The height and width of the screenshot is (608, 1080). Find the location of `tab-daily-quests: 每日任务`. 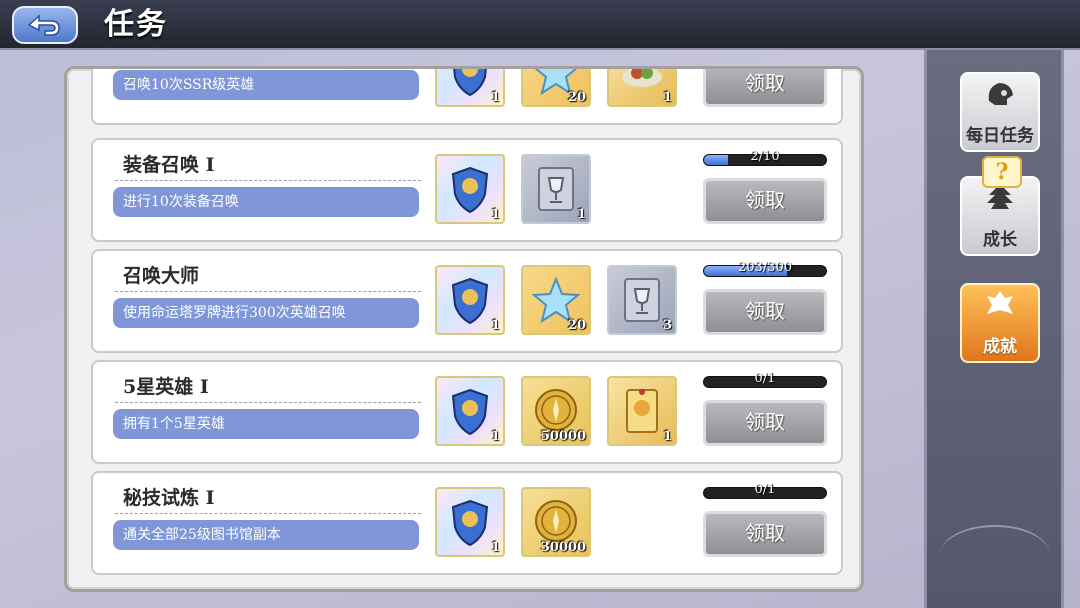

tab-daily-quests: 每日任务 is located at coordinates (1000, 112).